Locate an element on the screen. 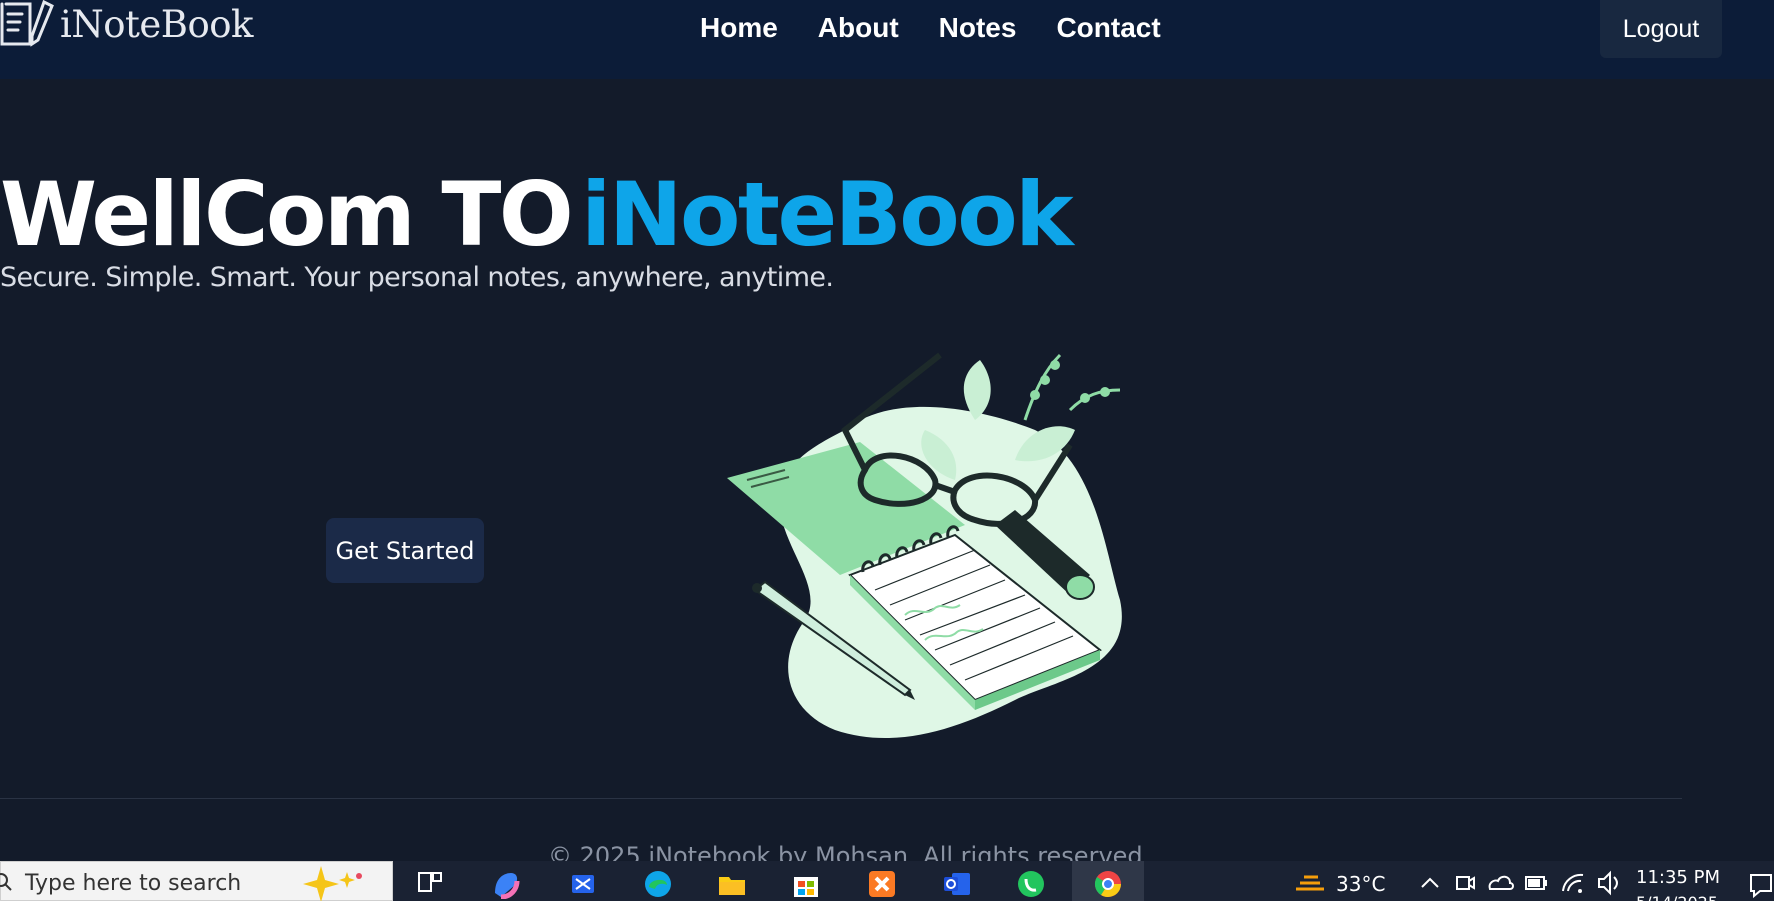 The width and height of the screenshot is (1774, 901). chrome-icon is located at coordinates (1108, 881).